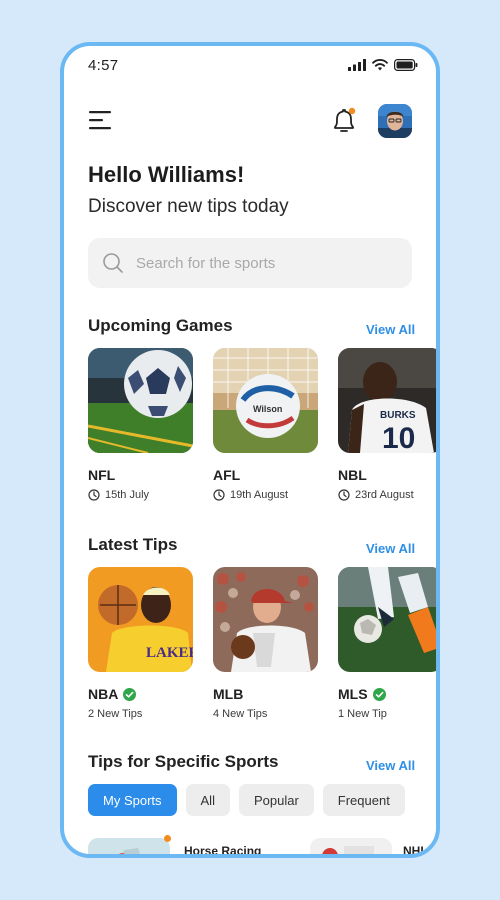  I want to click on upcoming-view-all-link: View All, so click(390, 329).